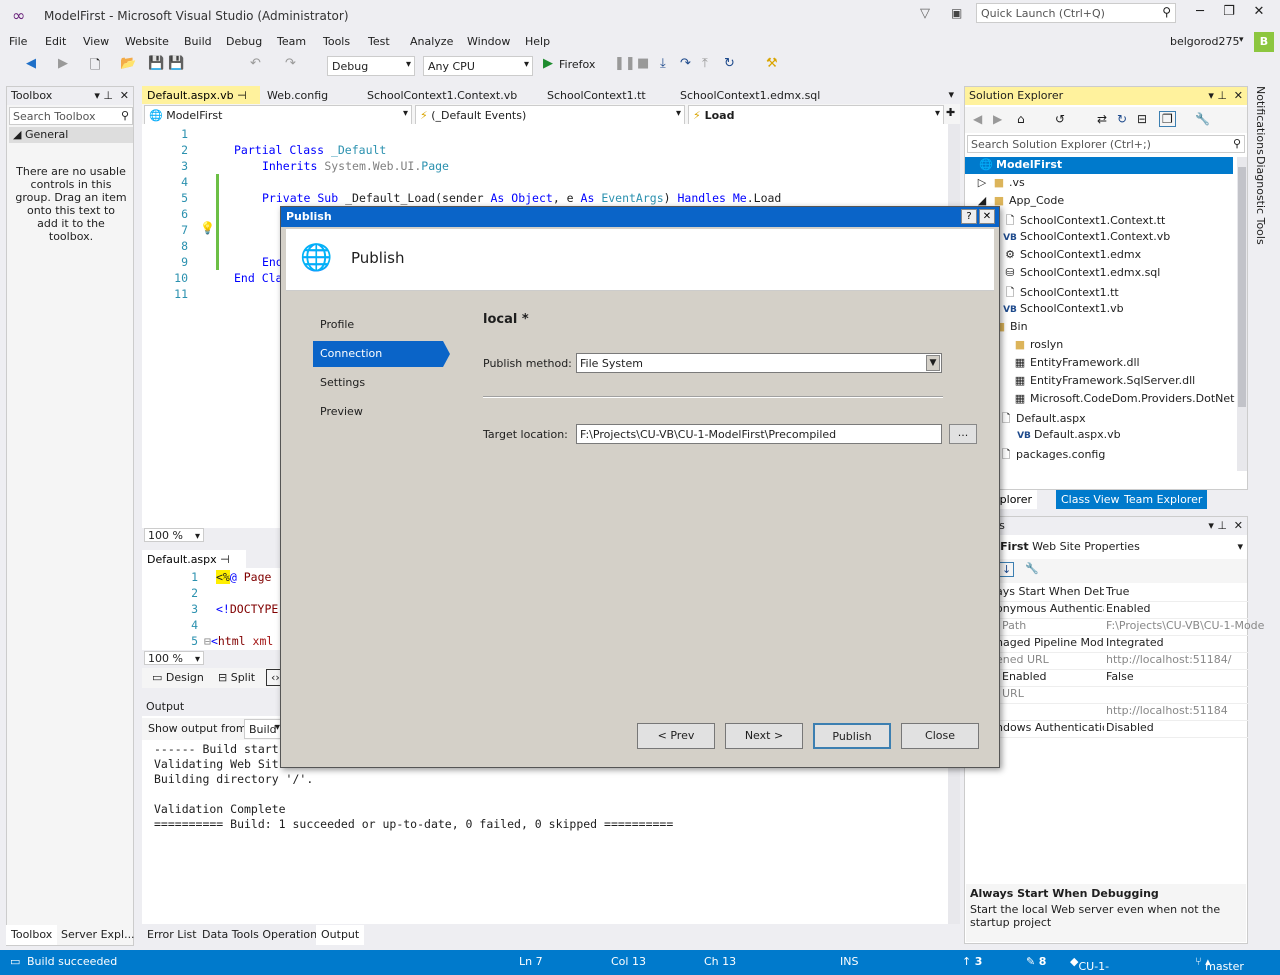  Describe the element at coordinates (1124, 398) in the screenshot. I see `tree-item: ▦ Microsoft.CodeDom.Providers.DotNetCon` at that location.